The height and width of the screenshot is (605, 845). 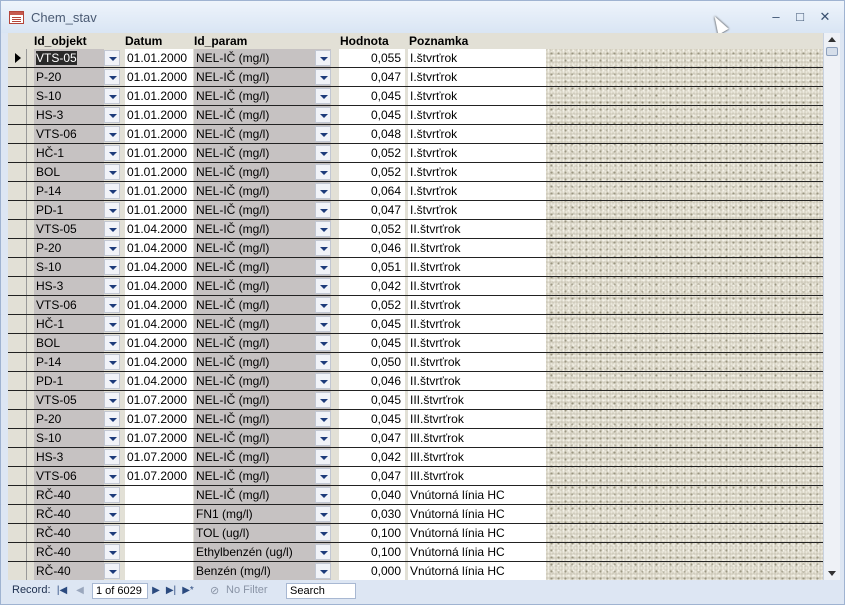 I want to click on cell-hodnota: 0,064, so click(x=372, y=191).